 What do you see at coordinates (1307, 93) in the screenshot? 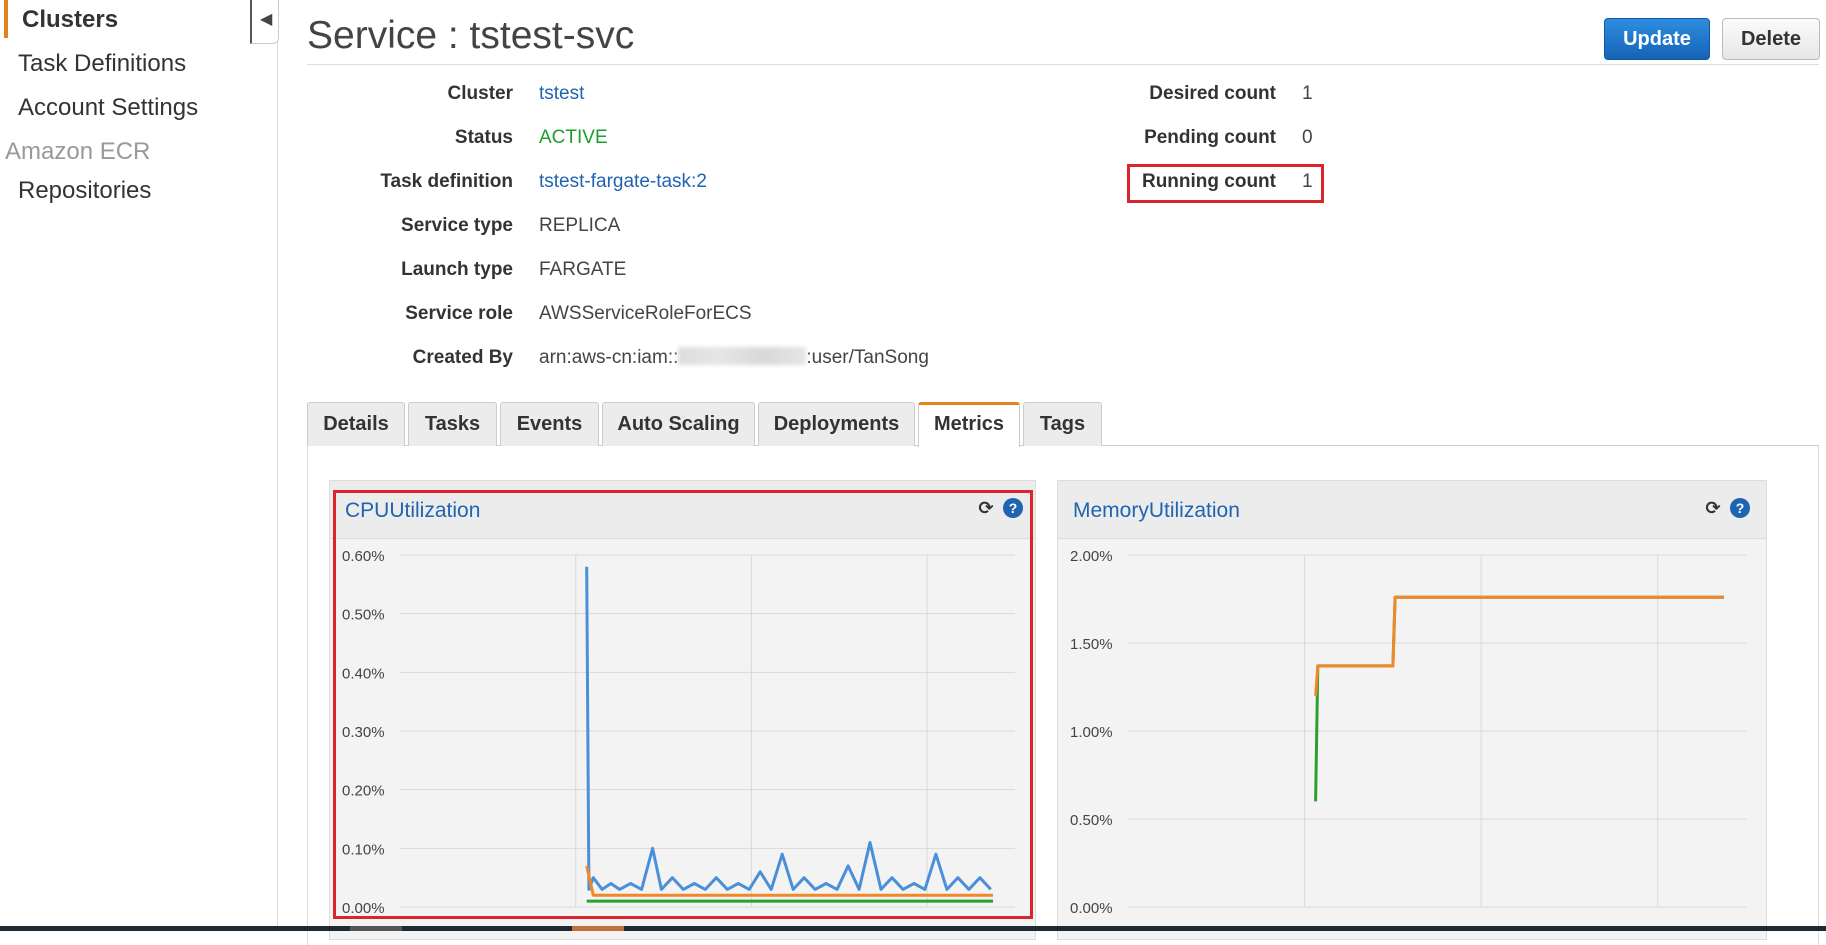
I see `desired-count-value: 1` at bounding box center [1307, 93].